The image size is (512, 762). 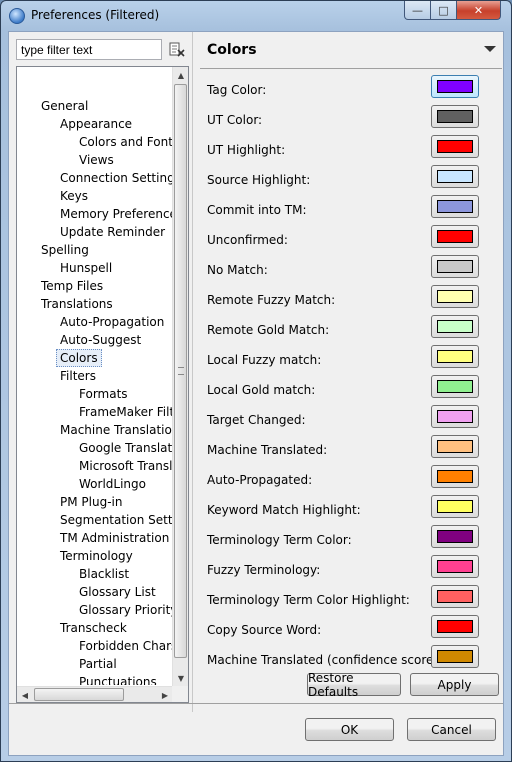 I want to click on cancel-button: Cancel, so click(x=451, y=729).